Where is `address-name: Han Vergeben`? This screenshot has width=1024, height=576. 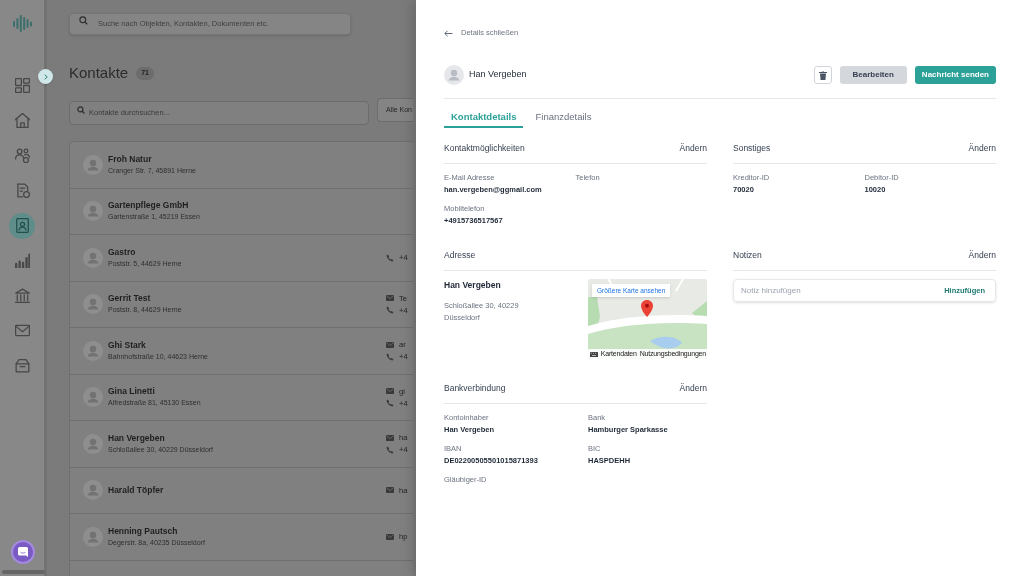 address-name: Han Vergeben is located at coordinates (473, 285).